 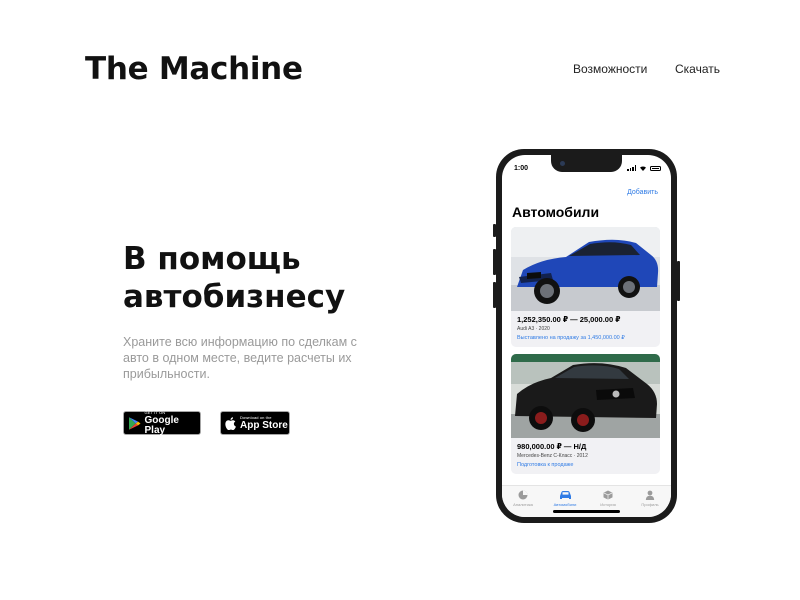 I want to click on home-indicator, so click(x=586, y=511).